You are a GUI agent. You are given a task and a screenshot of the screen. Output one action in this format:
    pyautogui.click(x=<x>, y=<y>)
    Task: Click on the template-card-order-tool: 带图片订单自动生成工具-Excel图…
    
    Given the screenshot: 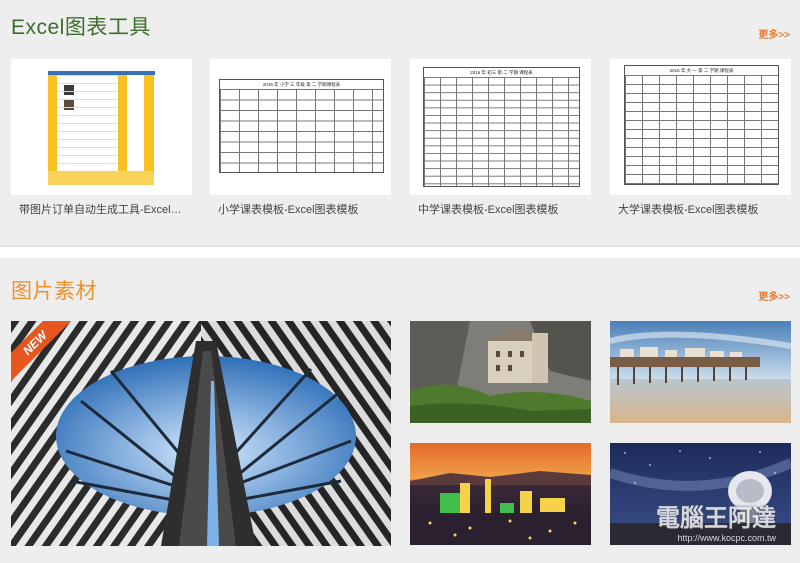 What is the action you would take?
    pyautogui.click(x=101, y=138)
    